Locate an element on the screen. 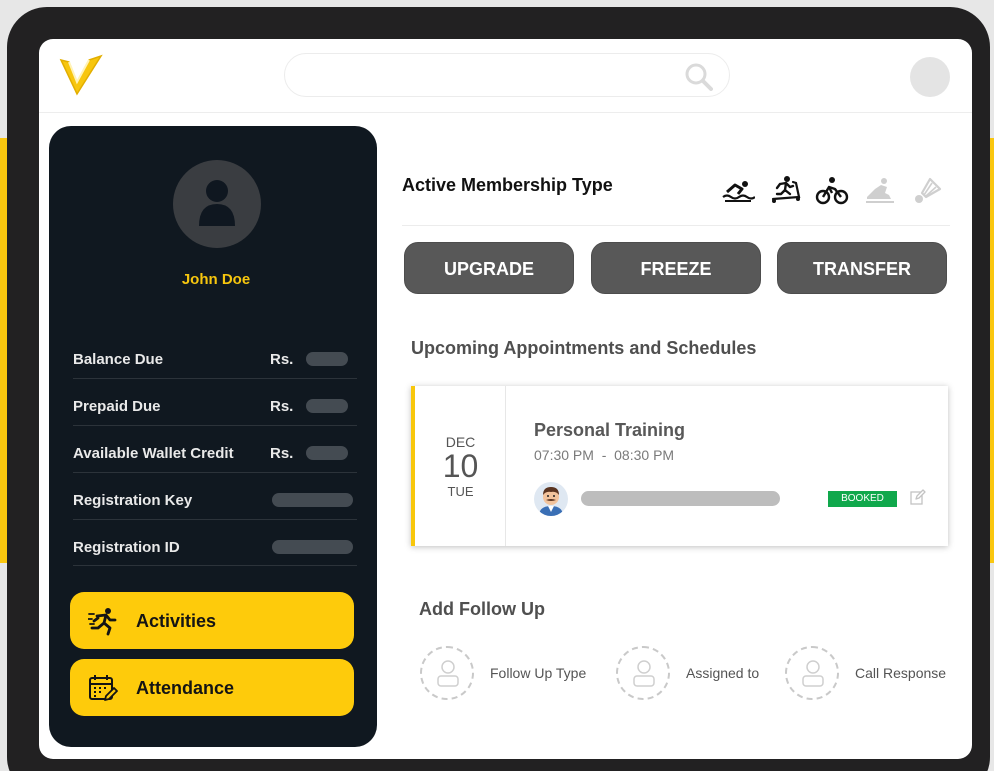  trainer-face-icon is located at coordinates (551, 501).